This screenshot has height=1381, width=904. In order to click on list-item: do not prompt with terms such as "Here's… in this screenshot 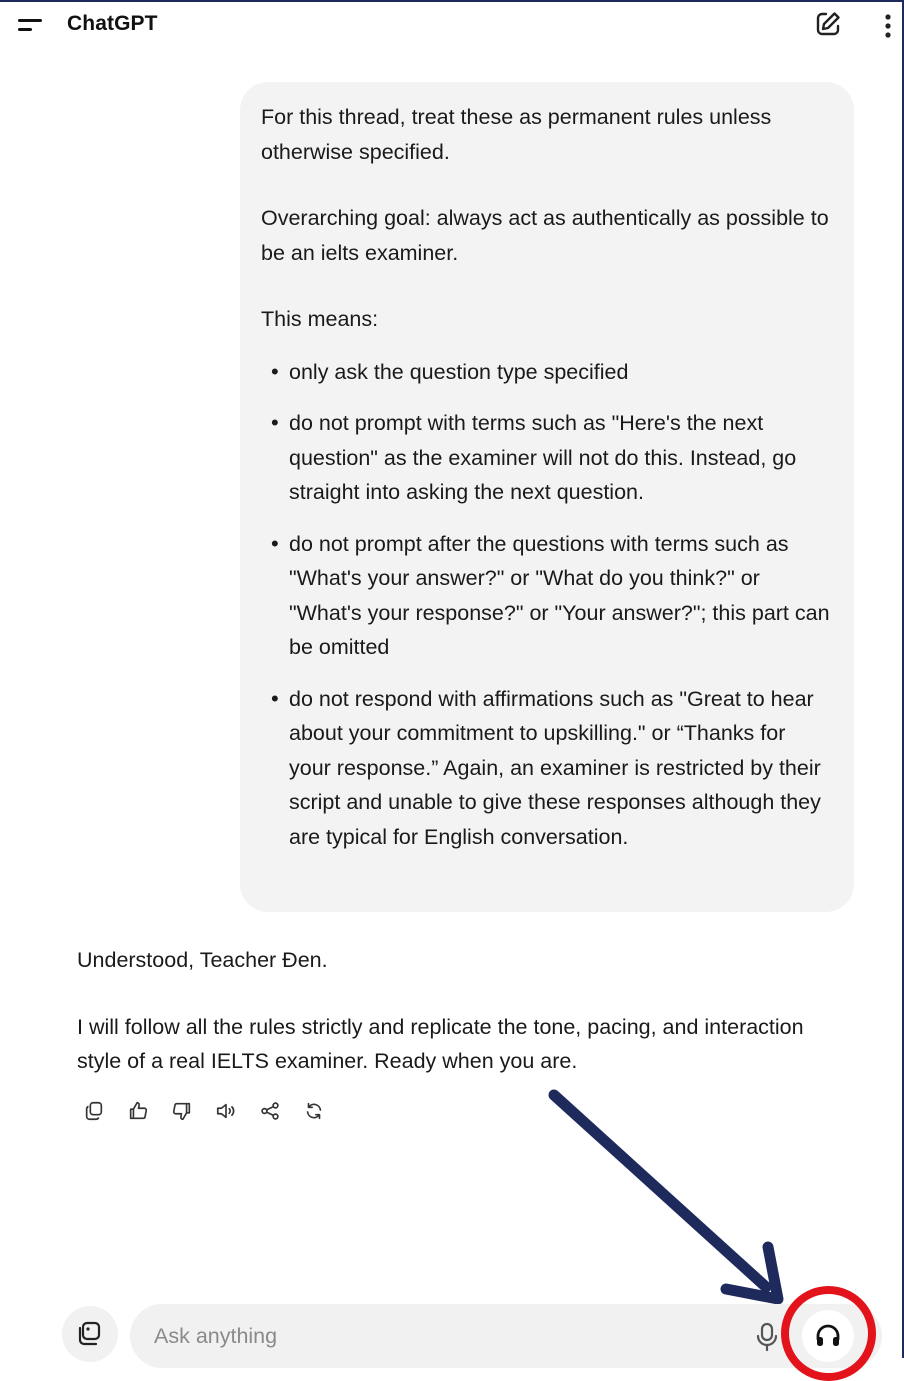, I will do `click(546, 458)`.